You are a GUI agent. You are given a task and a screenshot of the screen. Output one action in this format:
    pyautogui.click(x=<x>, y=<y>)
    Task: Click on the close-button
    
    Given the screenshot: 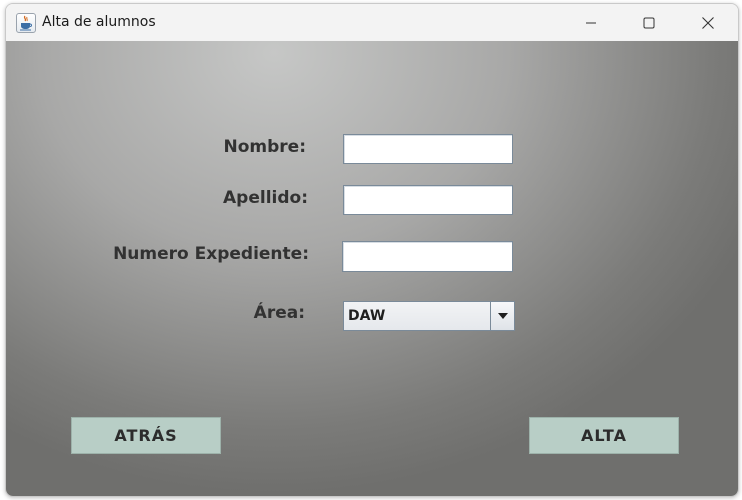 What is the action you would take?
    pyautogui.click(x=708, y=22)
    